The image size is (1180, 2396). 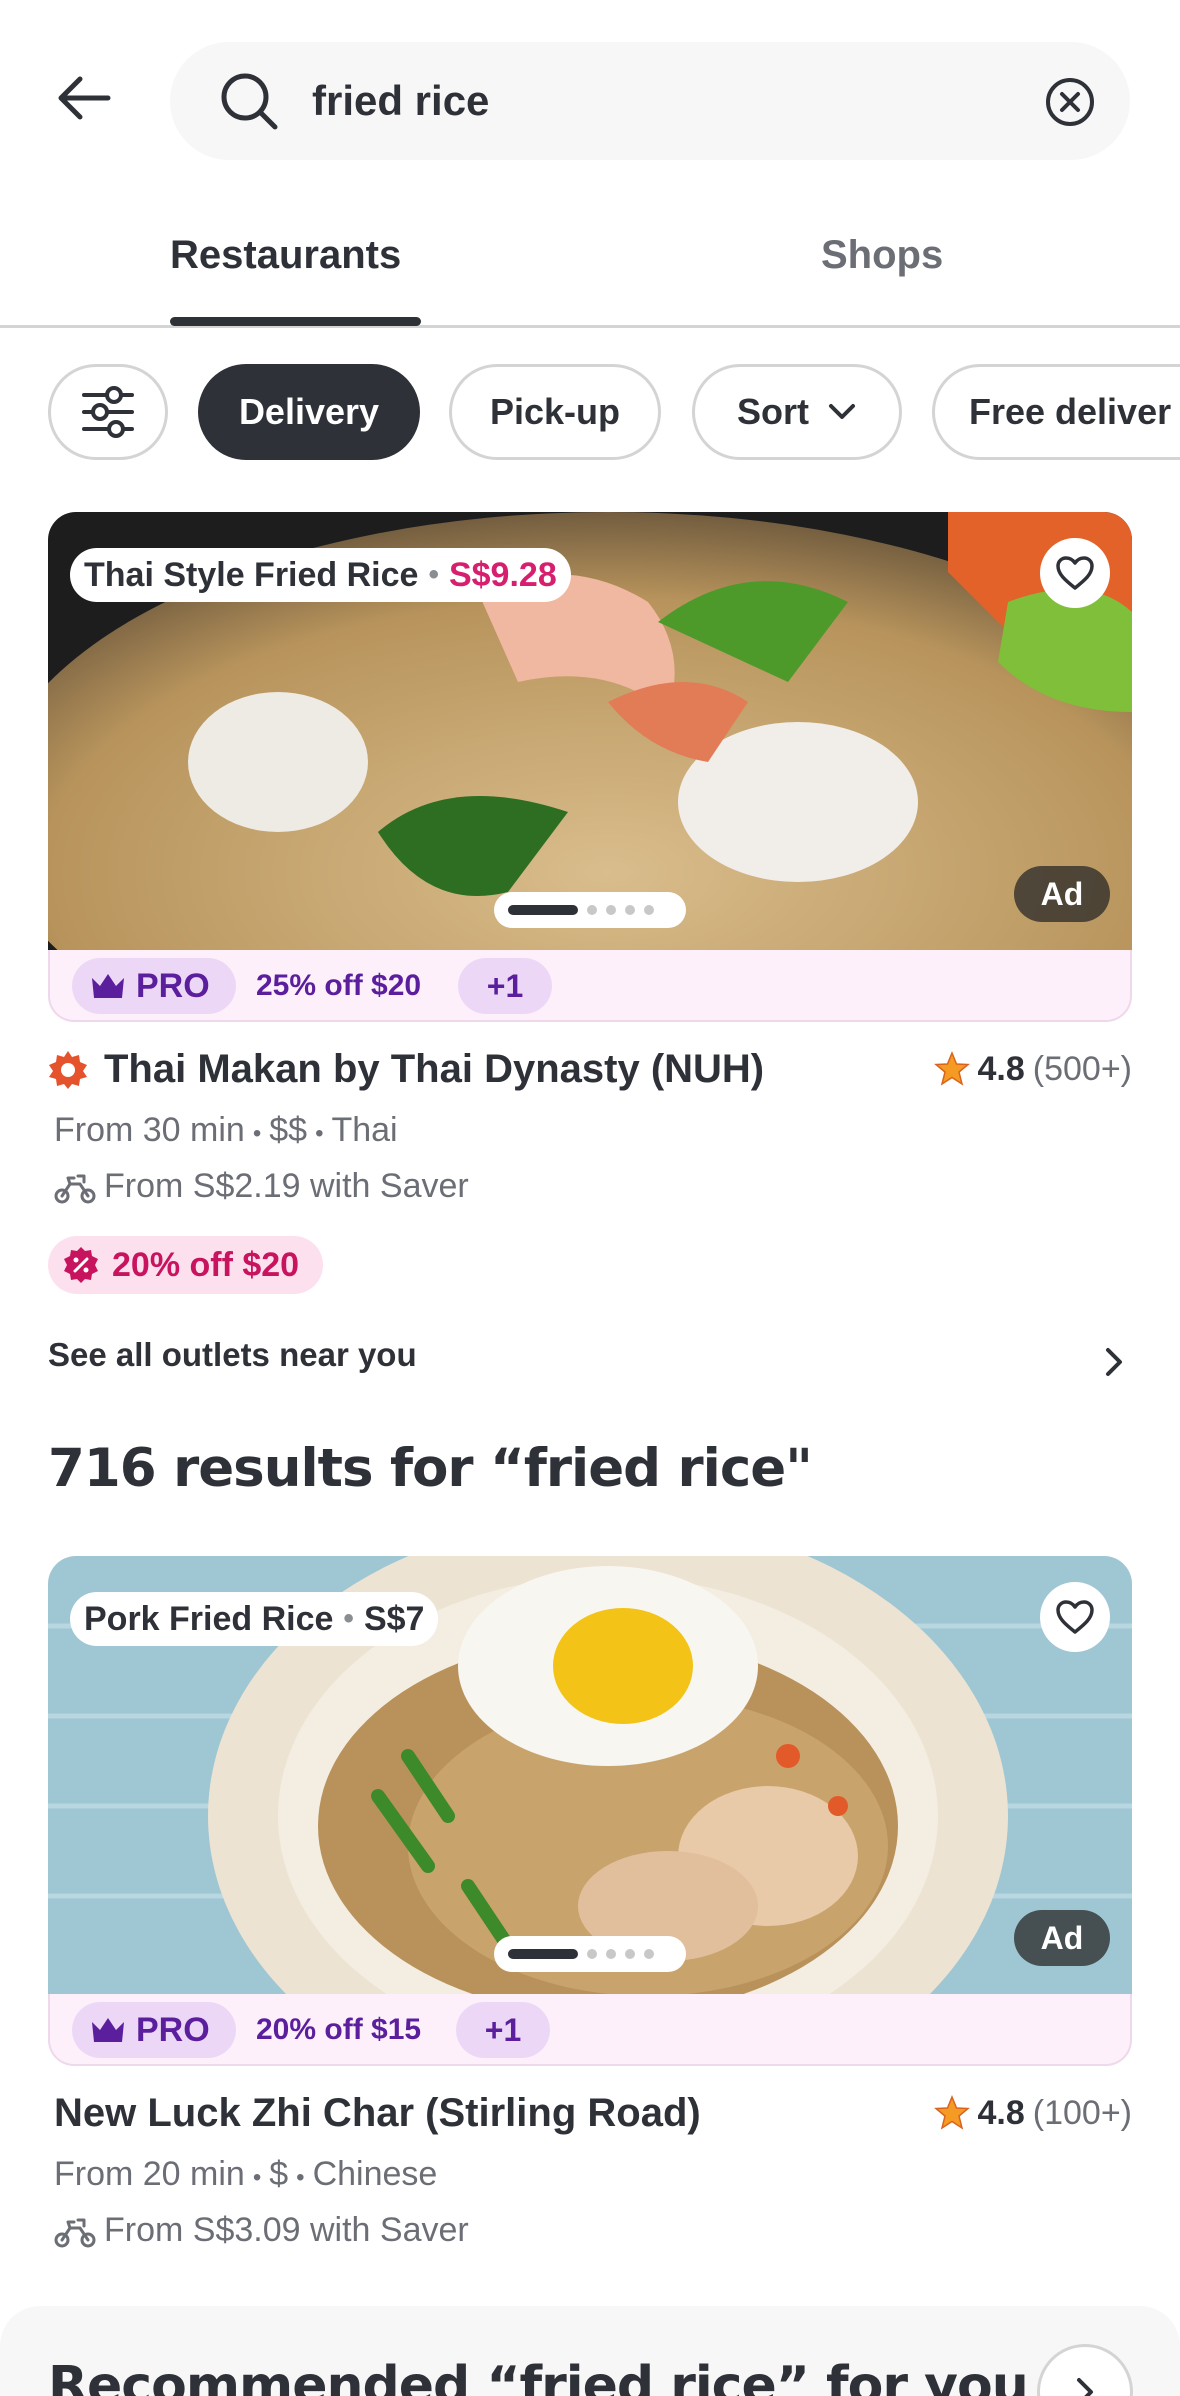 I want to click on tab-restaurants: Restaurants, so click(x=285, y=255).